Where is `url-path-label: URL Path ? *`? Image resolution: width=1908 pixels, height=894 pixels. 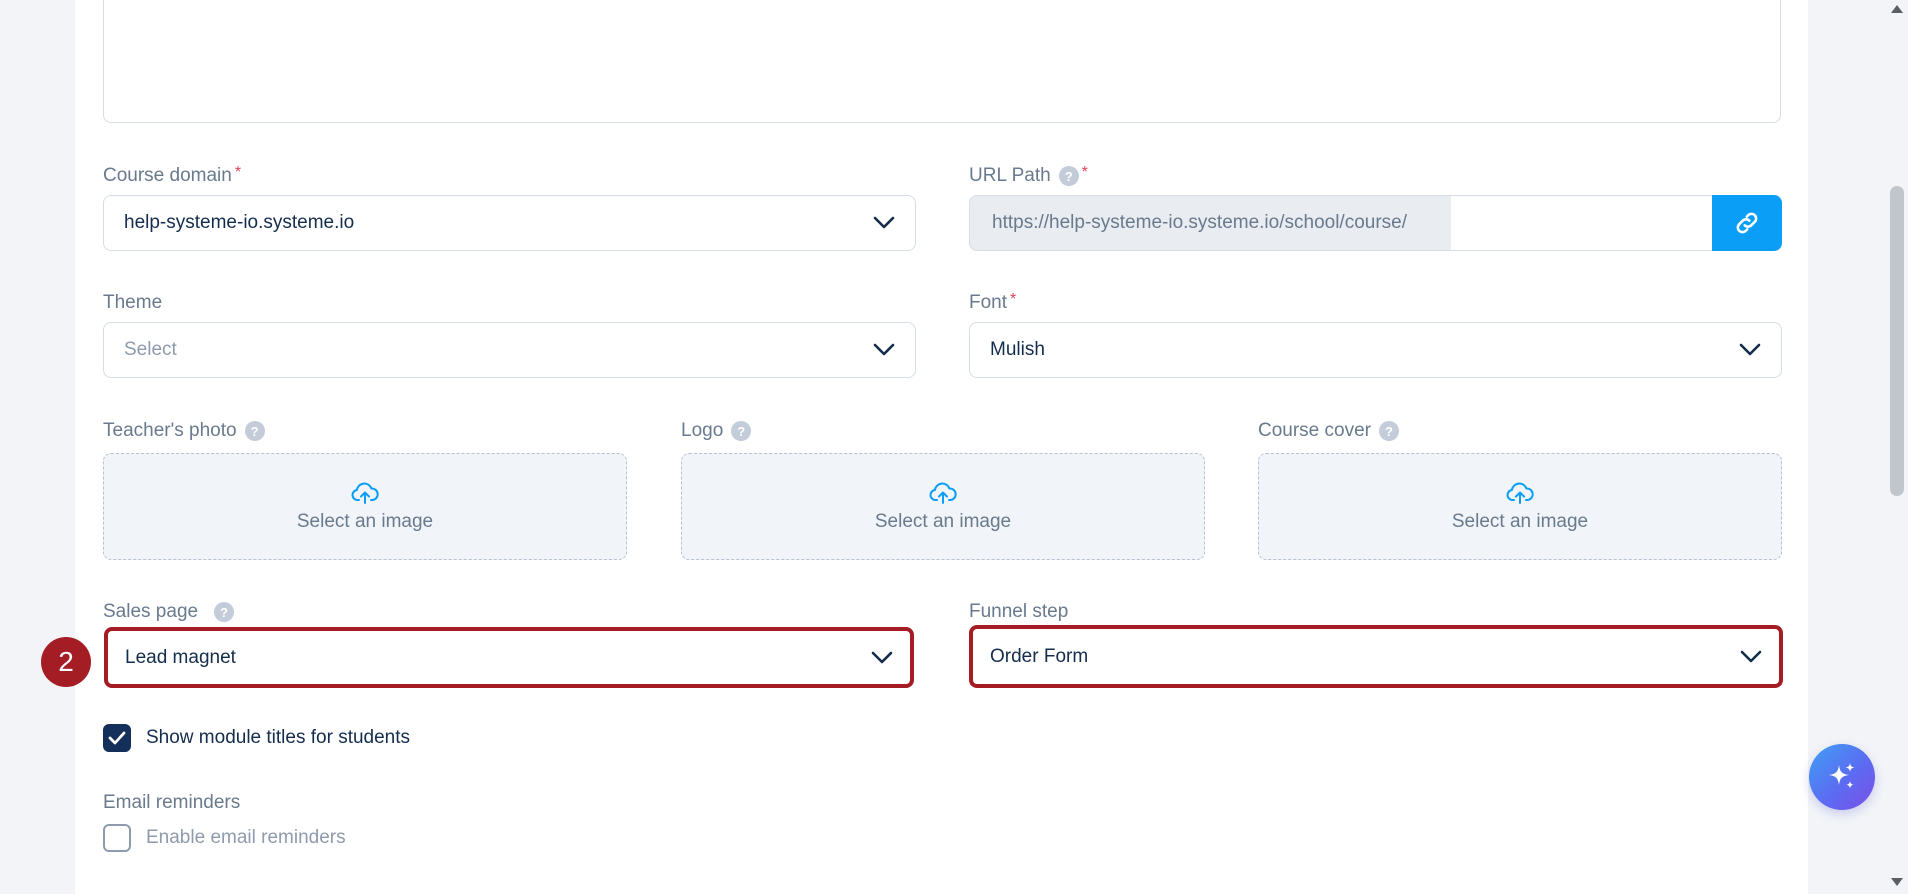 url-path-label: URL Path ? * is located at coordinates (1028, 175).